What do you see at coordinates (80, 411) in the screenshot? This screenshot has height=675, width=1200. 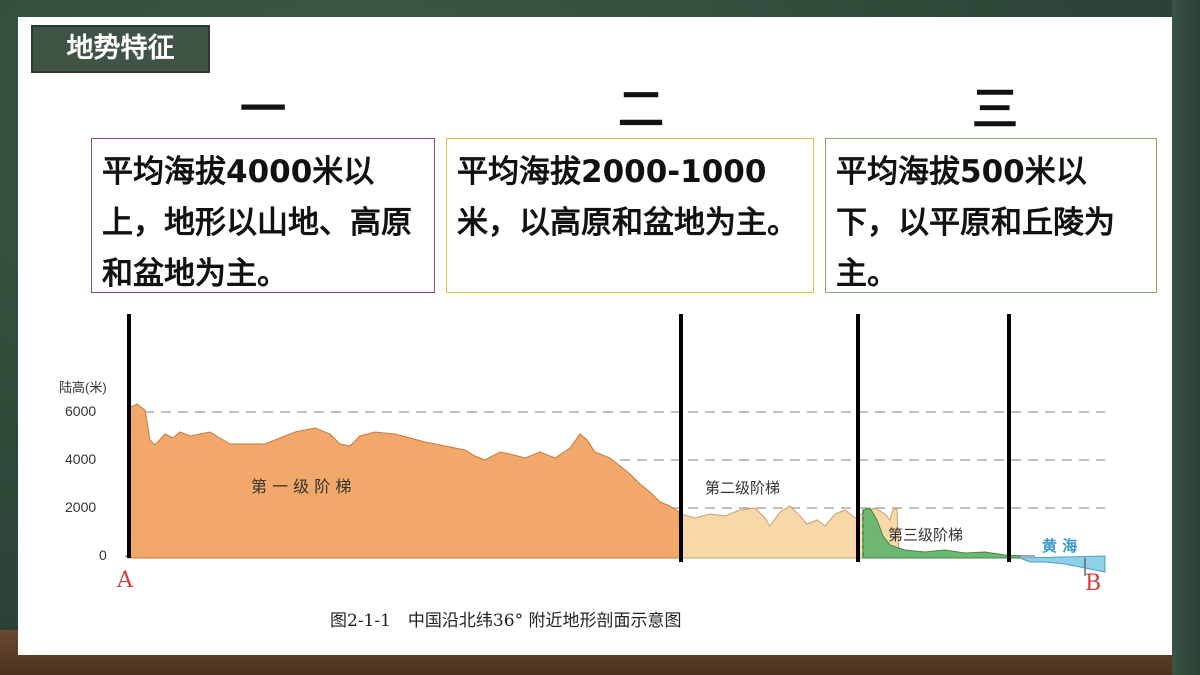 I see `y-tick-6000: 6000` at bounding box center [80, 411].